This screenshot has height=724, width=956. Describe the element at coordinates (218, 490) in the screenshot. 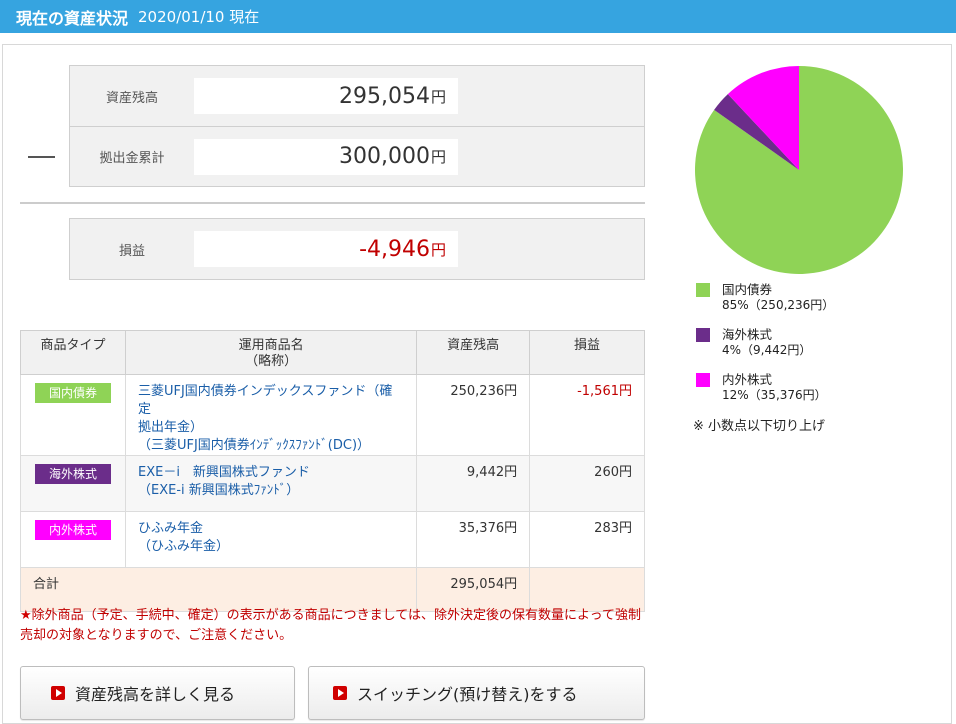

I see `fund-abbr: （EXE-i 新興国株式ﾌｧﾝﾄﾞ）` at that location.